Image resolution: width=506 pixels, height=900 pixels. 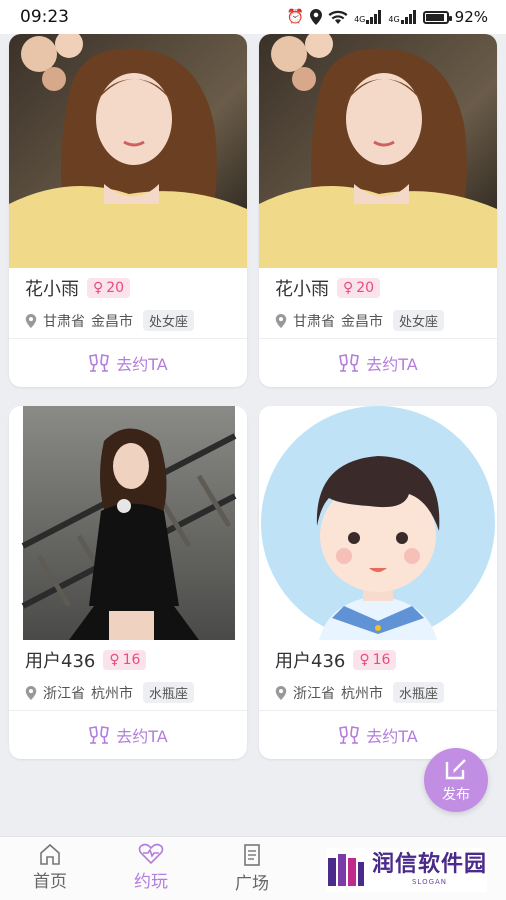 What do you see at coordinates (295, 17) in the screenshot?
I see `alarm-icon: ⏰` at bounding box center [295, 17].